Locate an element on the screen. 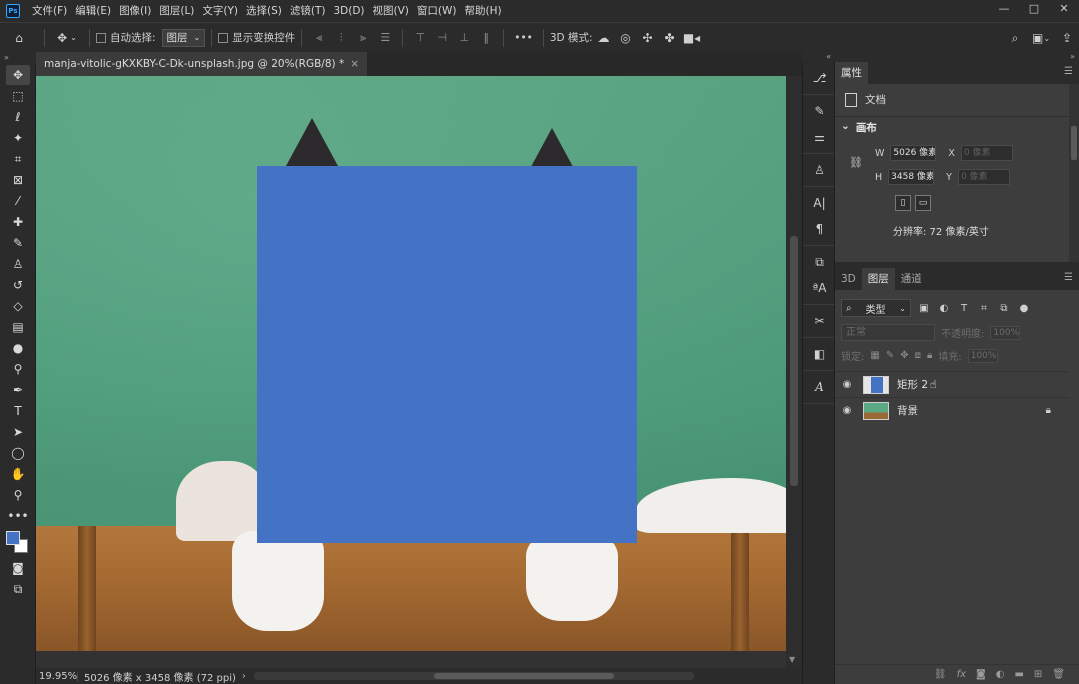  fill-field: 100% is located at coordinates (982, 355).